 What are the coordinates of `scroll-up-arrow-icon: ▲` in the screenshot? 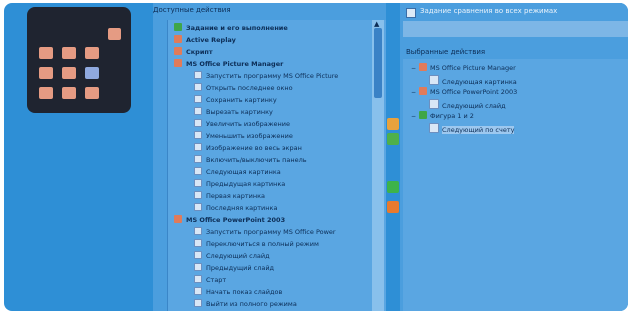 It's located at (376, 24).